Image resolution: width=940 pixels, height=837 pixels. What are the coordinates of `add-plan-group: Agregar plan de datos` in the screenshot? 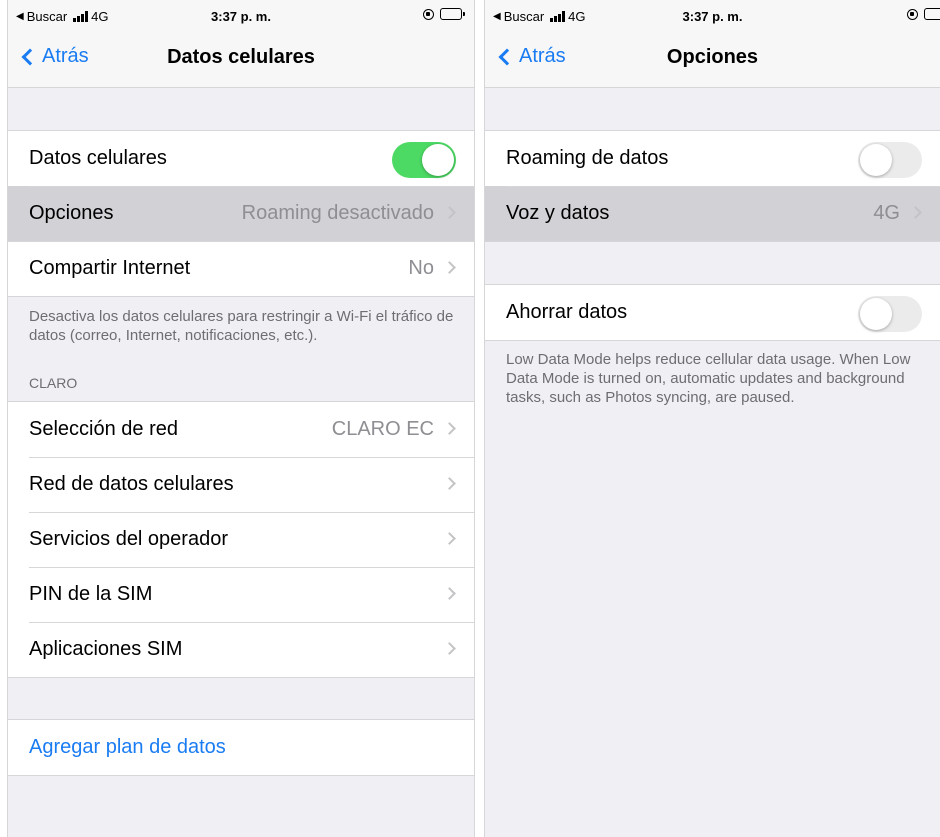 It's located at (241, 747).